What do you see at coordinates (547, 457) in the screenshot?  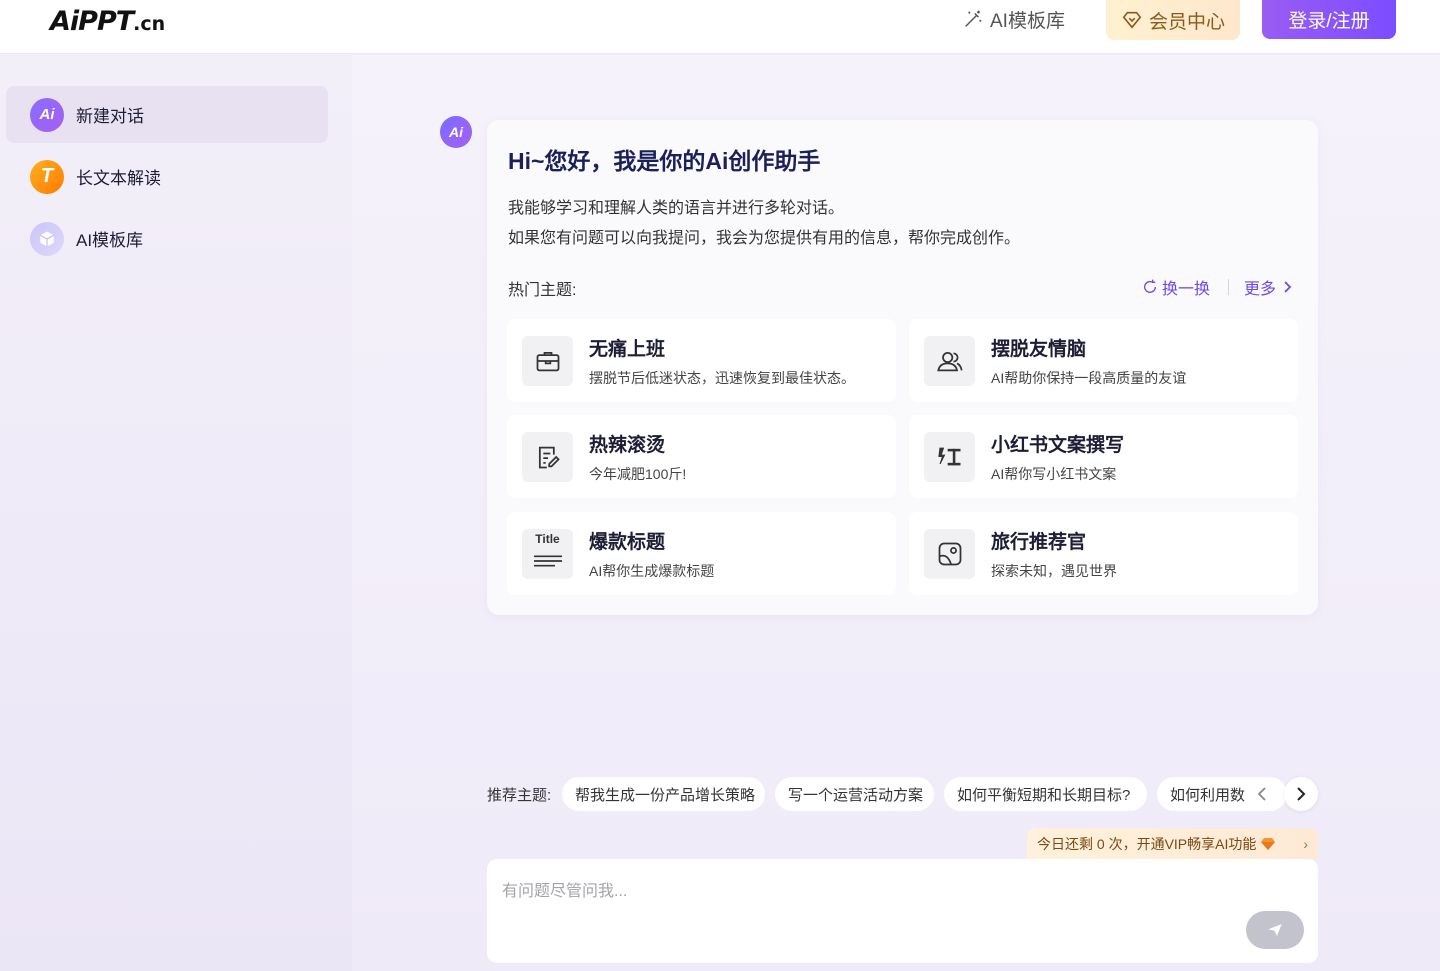 I see `document-edit-icon` at bounding box center [547, 457].